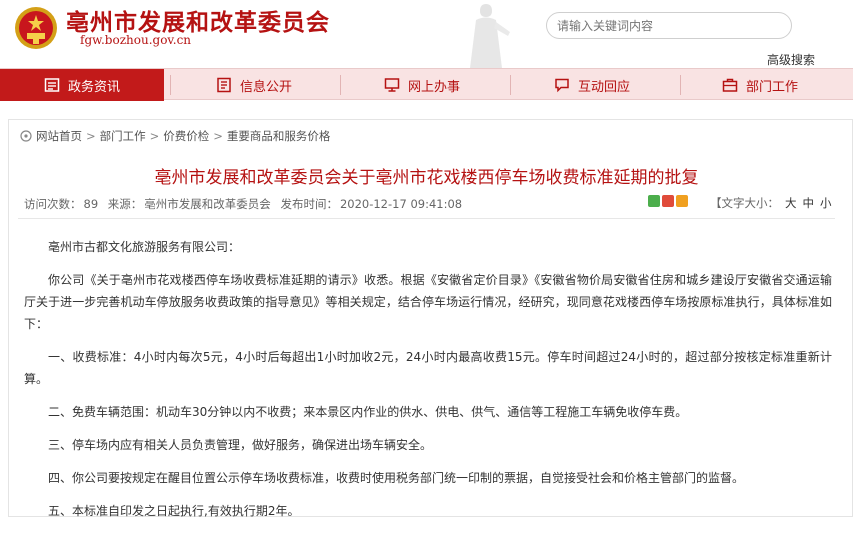 This screenshot has width=853, height=533. I want to click on breadcrumb: 网站首页 > 部门工作 > 价费价检 > 重要商品和服务价格, so click(177, 136).